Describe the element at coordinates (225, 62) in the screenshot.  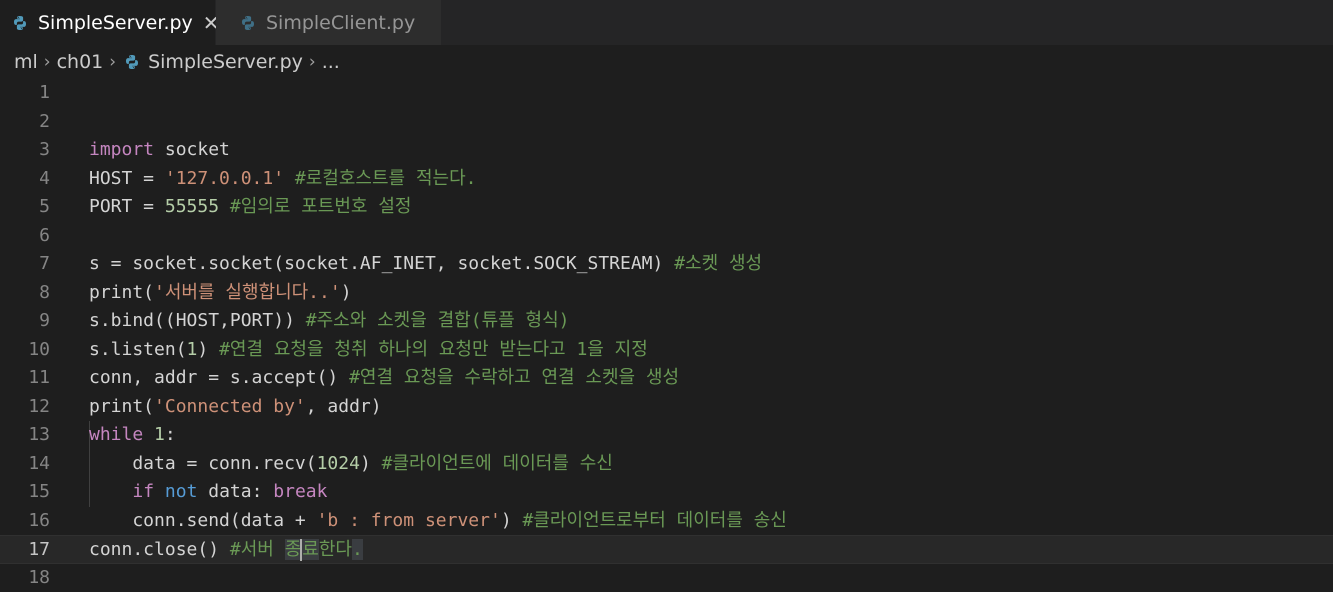
I see `breadcrumb-item-file: SimpleServer.py` at that location.